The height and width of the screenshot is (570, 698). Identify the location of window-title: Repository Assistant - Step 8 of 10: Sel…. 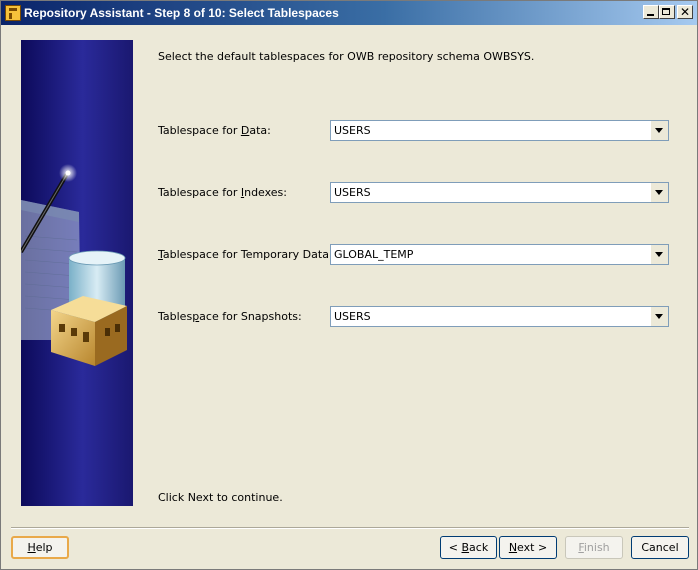
(181, 13).